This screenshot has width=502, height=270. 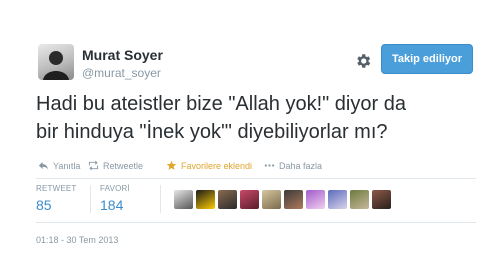 I want to click on user-name: Murat Soyer, so click(x=122, y=55).